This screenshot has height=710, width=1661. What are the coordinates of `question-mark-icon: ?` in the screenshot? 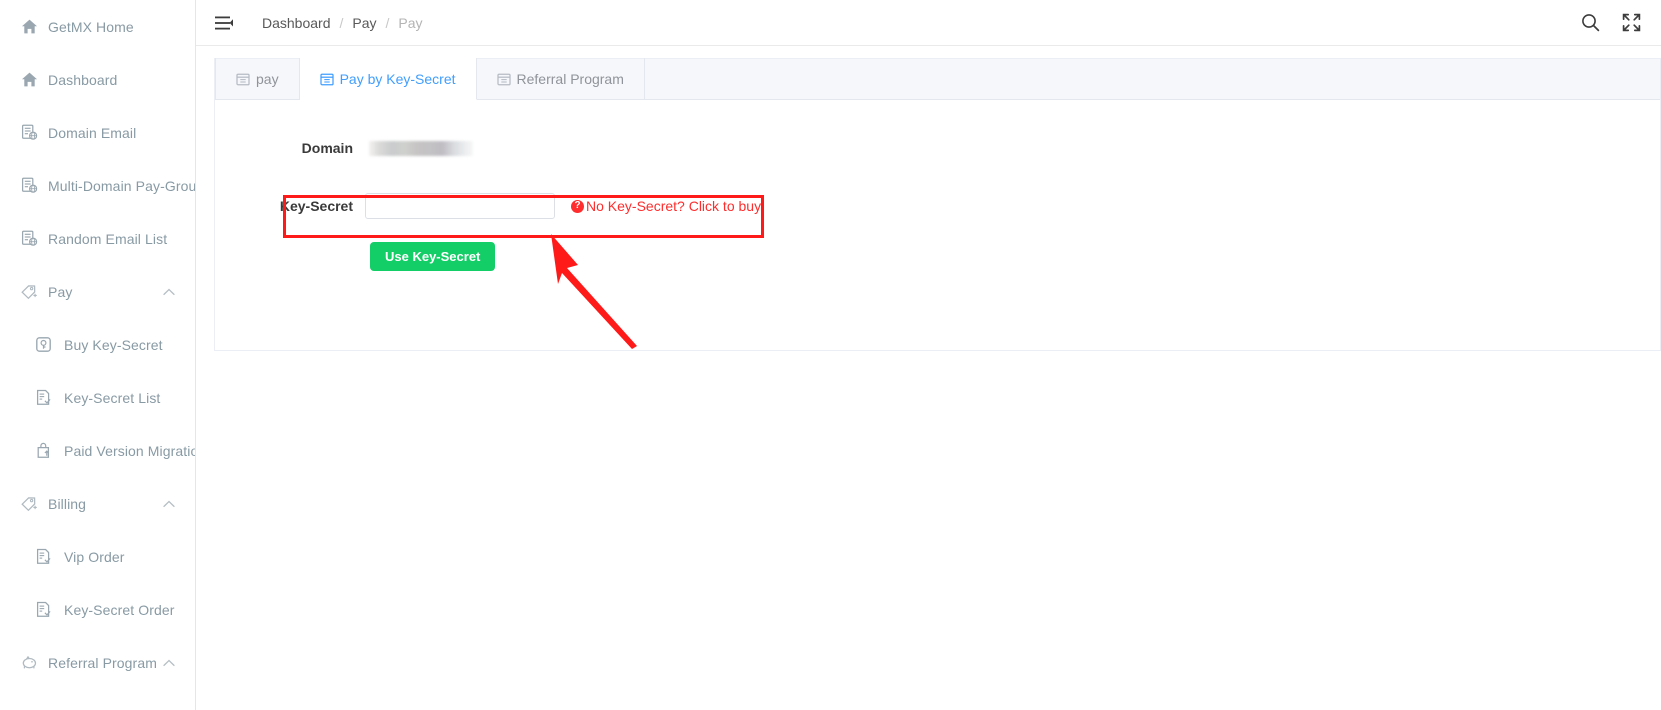 It's located at (577, 206).